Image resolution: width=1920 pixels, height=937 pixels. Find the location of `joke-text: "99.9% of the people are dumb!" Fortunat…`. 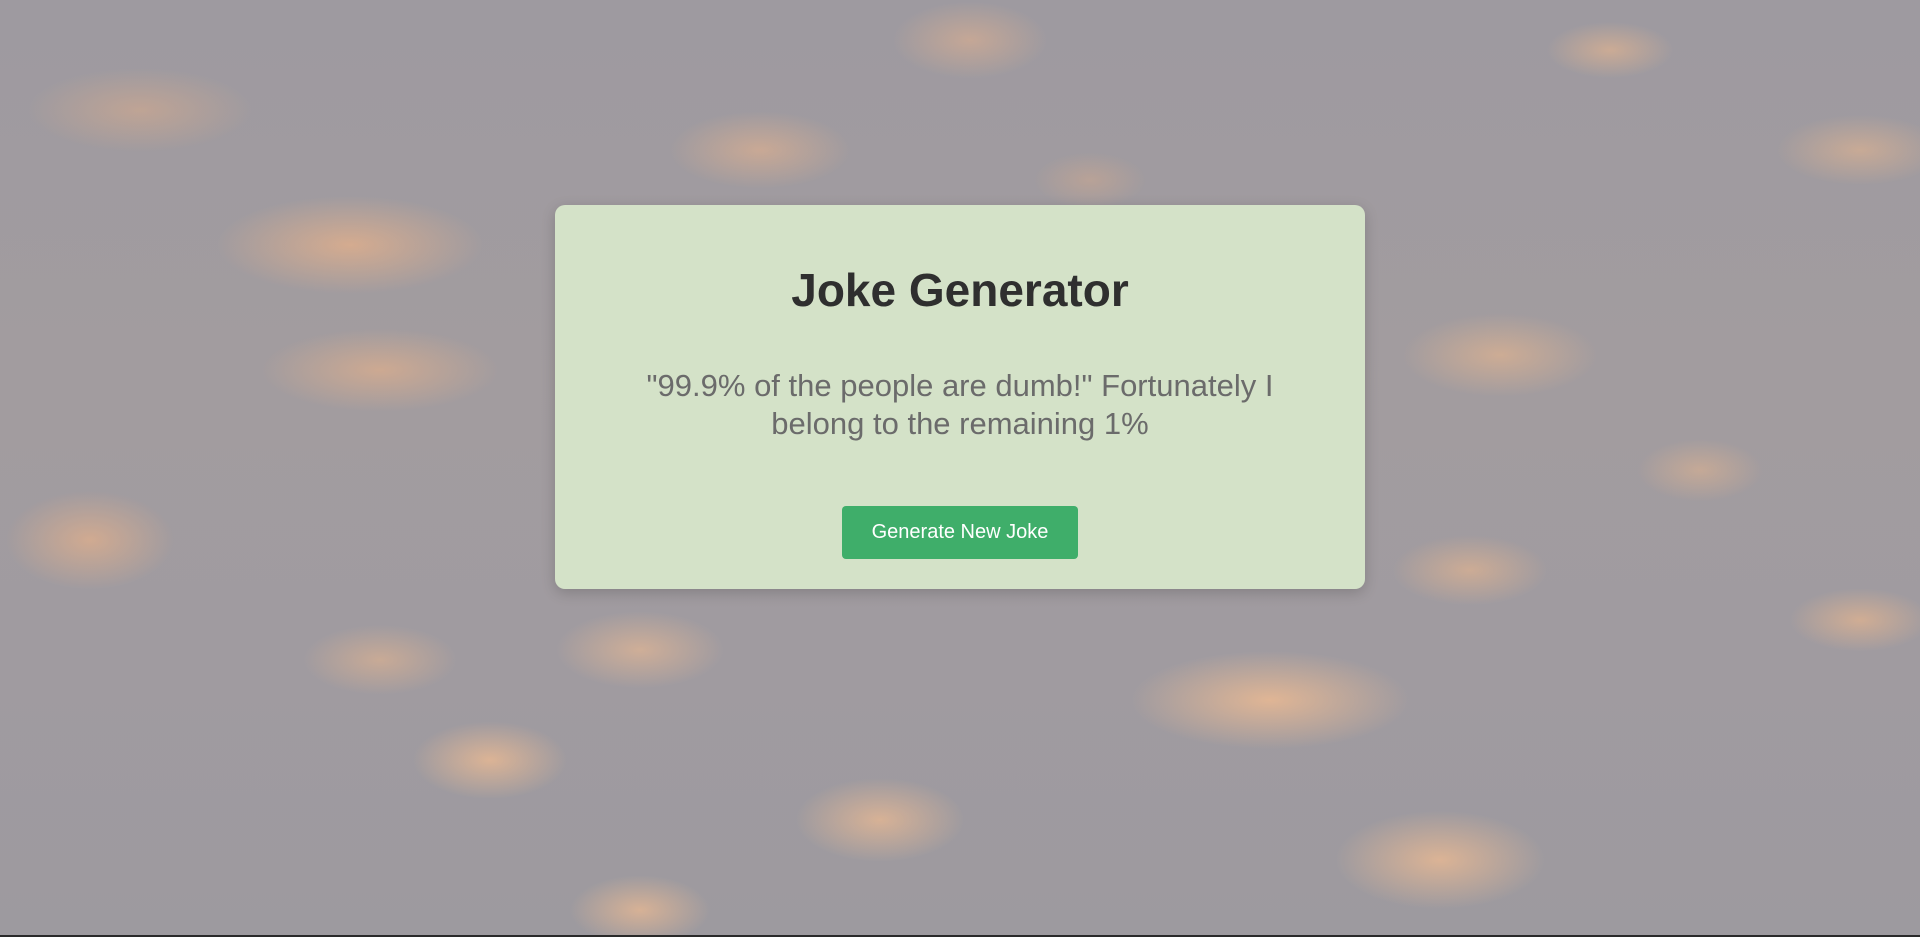

joke-text: "99.9% of the people are dumb!" Fortunat… is located at coordinates (960, 404).